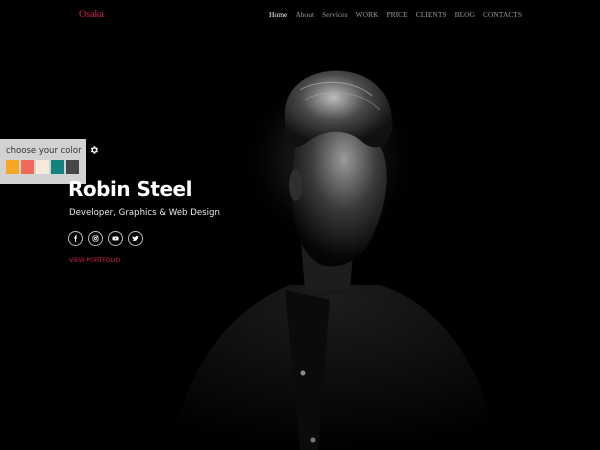 The image size is (600, 450). I want to click on swatch-cream, so click(42, 167).